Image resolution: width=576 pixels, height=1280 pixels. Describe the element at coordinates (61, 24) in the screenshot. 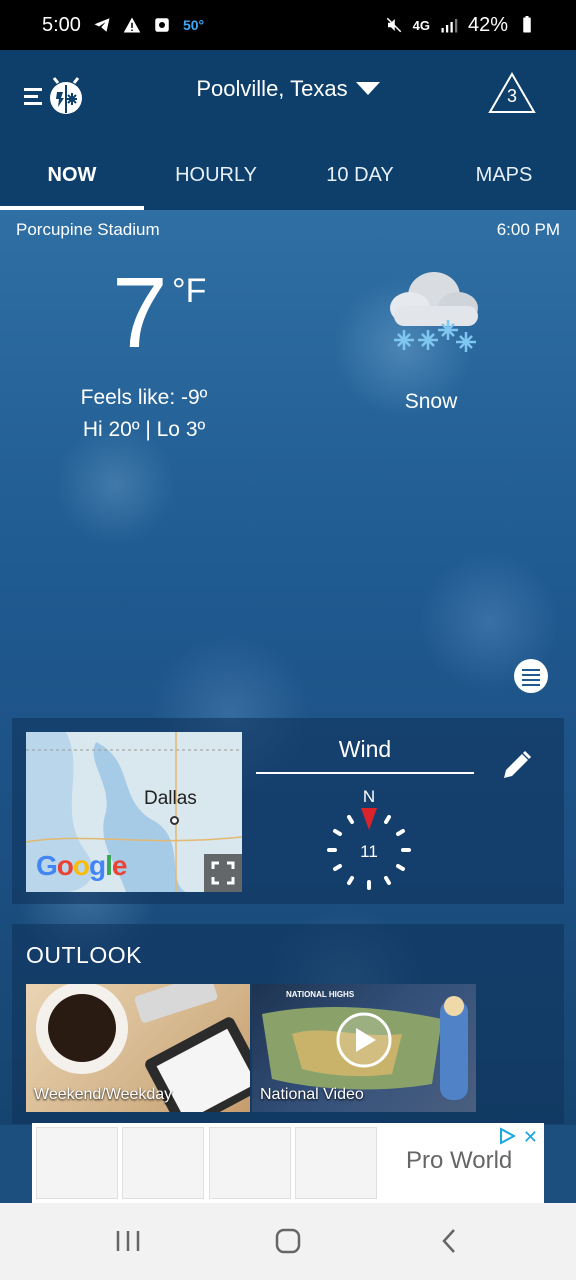

I see `status-time: 5:00` at that location.